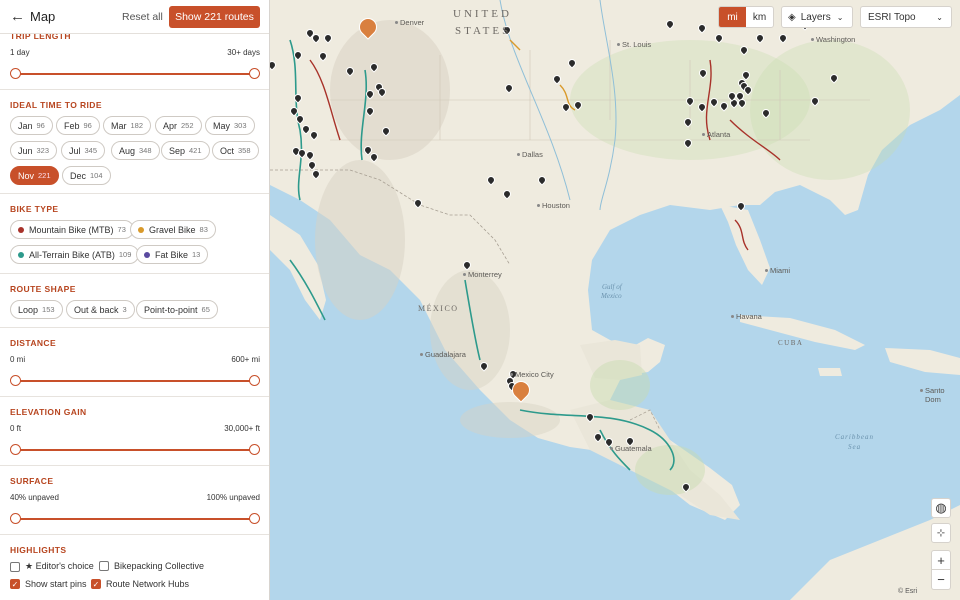  I want to click on highlight-checkbox: ✓ Route Network Hubs, so click(140, 584).